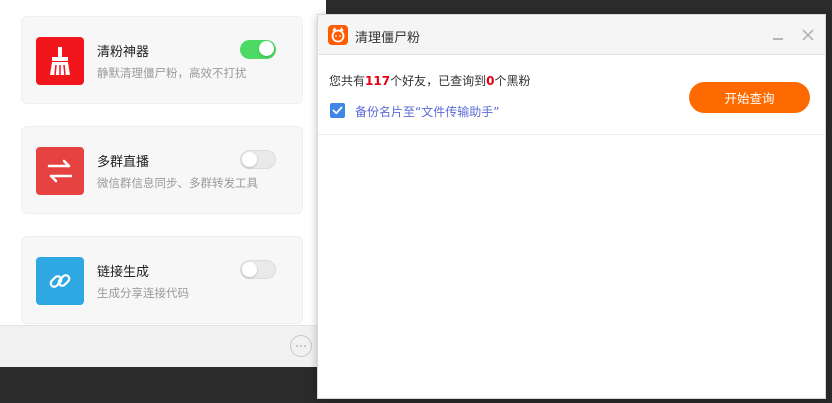 The image size is (832, 403). What do you see at coordinates (162, 60) in the screenshot?
I see `feature-card-clean-fans: 清粉神器 静默清理僵尸粉，高效不打扰` at bounding box center [162, 60].